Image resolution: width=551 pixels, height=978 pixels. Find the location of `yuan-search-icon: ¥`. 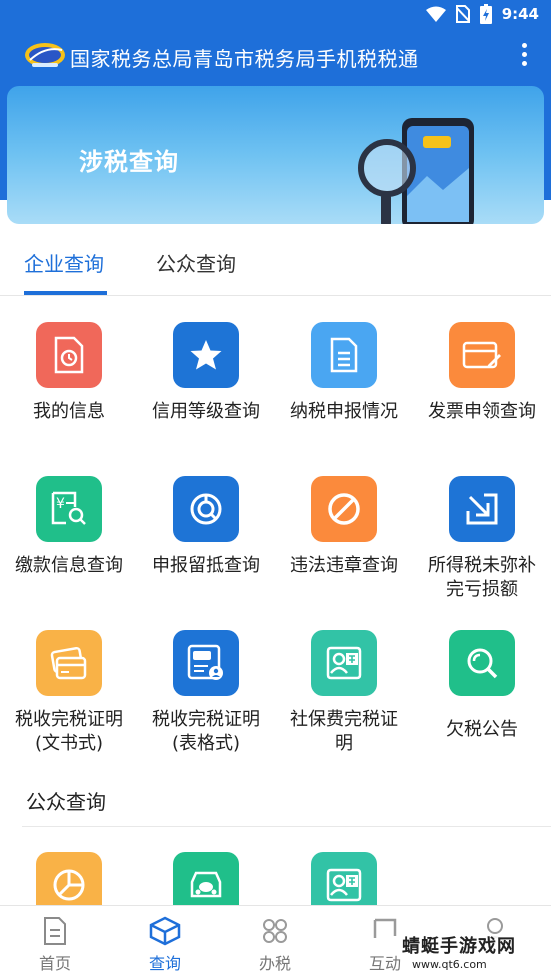

yuan-search-icon: ¥ is located at coordinates (68, 508).